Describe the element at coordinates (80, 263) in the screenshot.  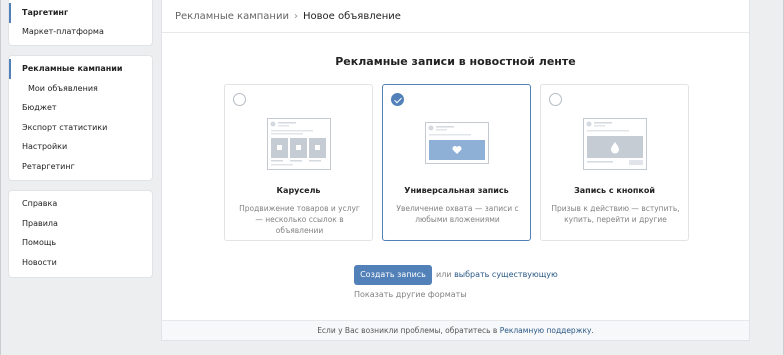
I see `sidebar-item-news: Новости` at that location.